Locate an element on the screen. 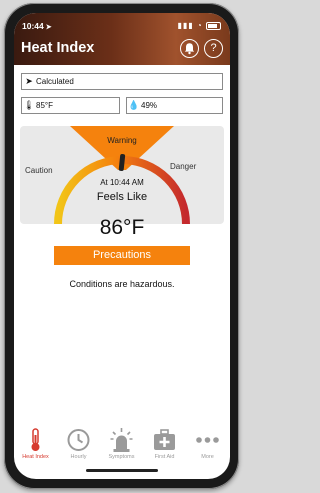 The width and height of the screenshot is (320, 493). bell-icon is located at coordinates (189, 49).